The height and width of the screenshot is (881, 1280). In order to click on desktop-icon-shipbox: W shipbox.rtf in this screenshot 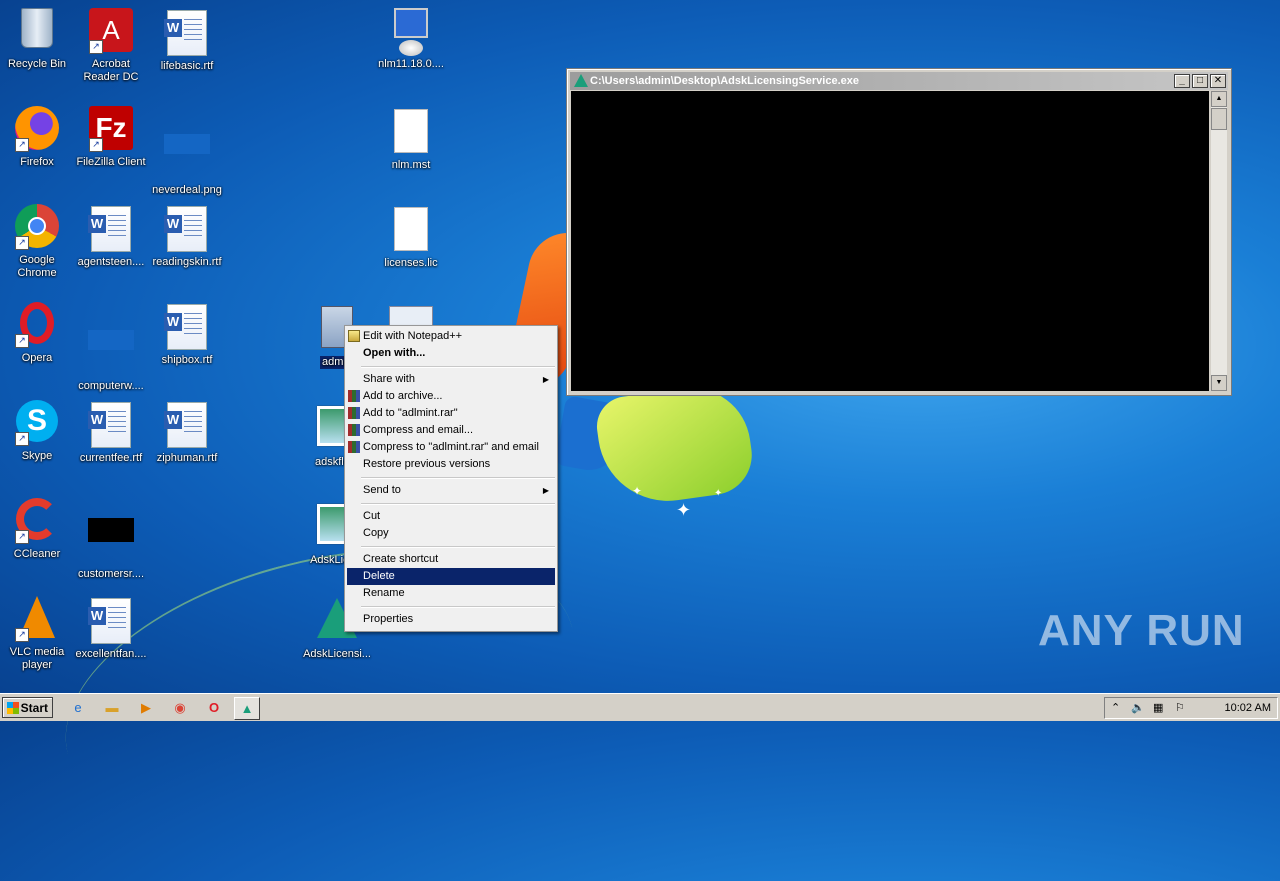, I will do `click(187, 334)`.